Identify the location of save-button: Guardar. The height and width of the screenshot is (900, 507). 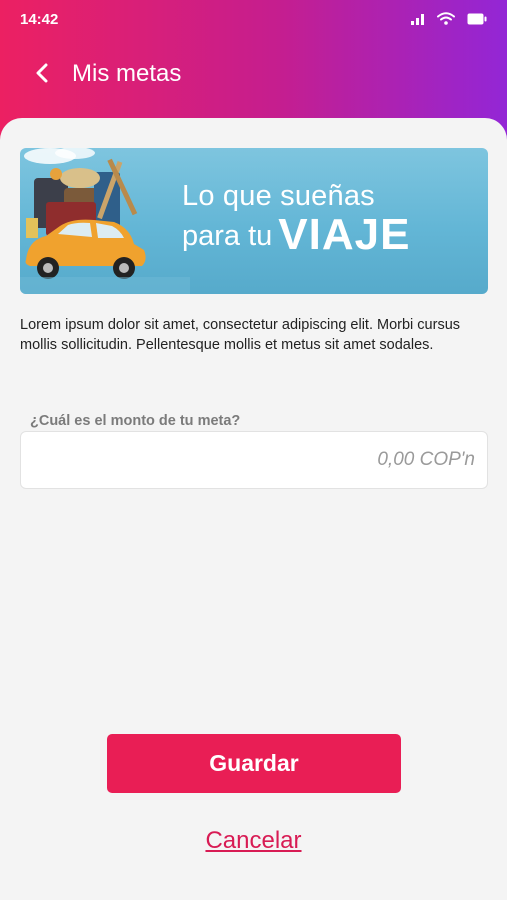
(254, 763).